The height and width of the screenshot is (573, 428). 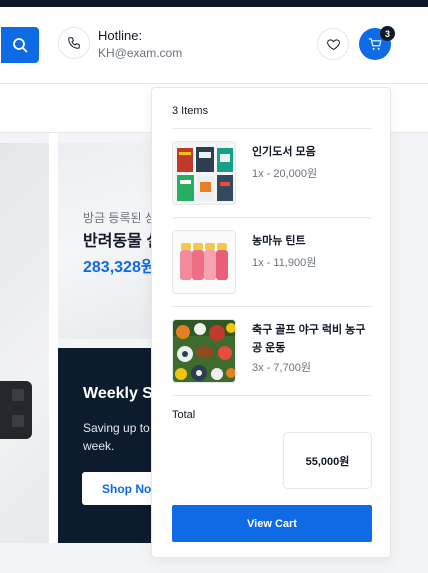 I want to click on total-value: 55,000원, so click(x=327, y=460).